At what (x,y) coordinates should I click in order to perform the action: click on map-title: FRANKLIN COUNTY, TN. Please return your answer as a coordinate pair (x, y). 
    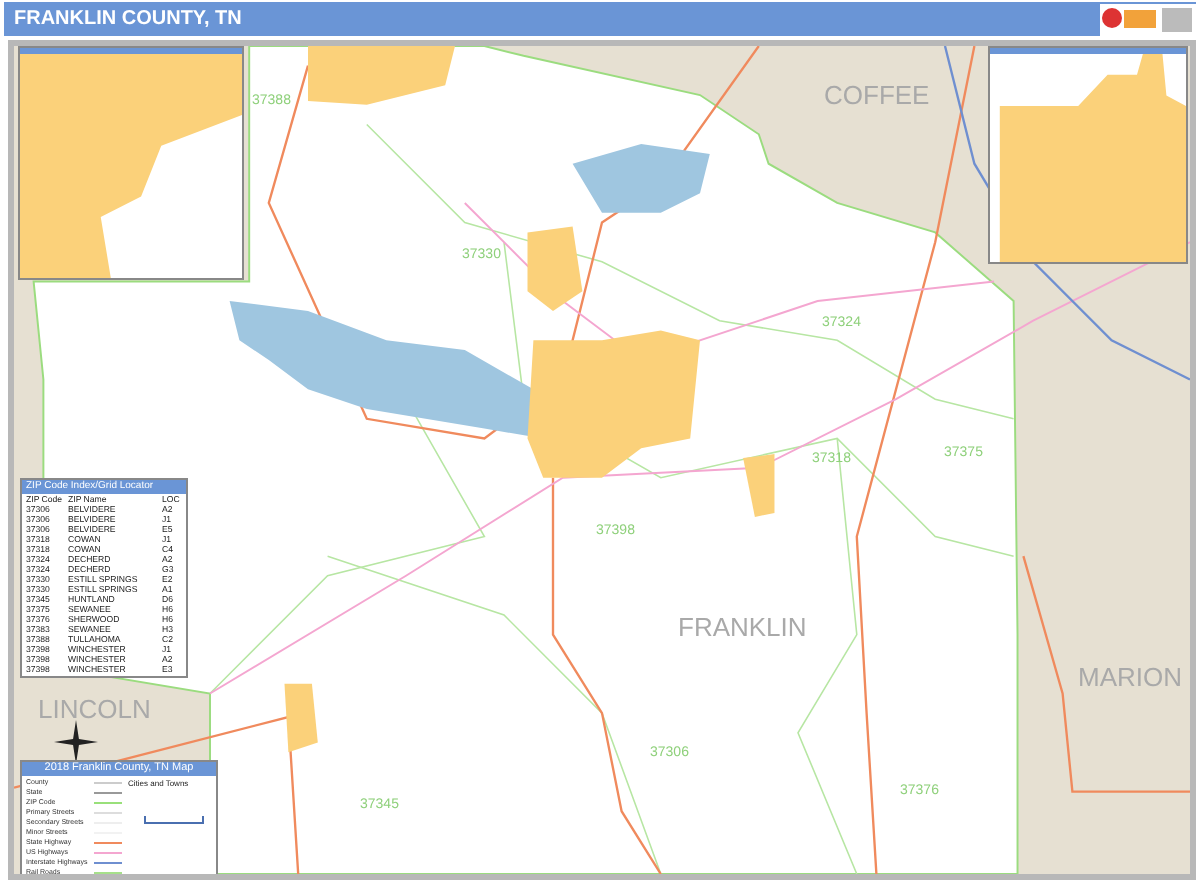
    Looking at the image, I should click on (127, 19).